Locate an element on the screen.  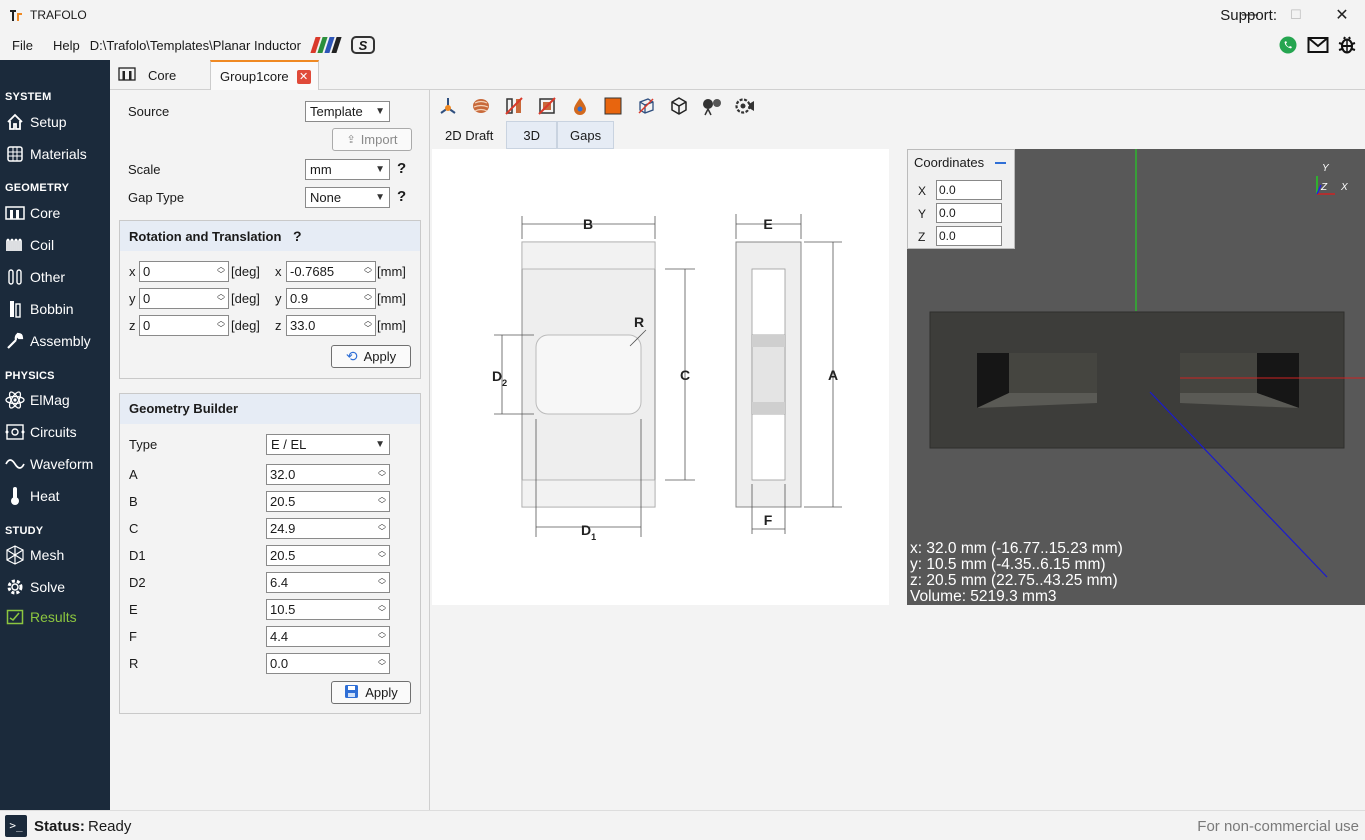
collapse-icon is located at coordinates (1000, 163).